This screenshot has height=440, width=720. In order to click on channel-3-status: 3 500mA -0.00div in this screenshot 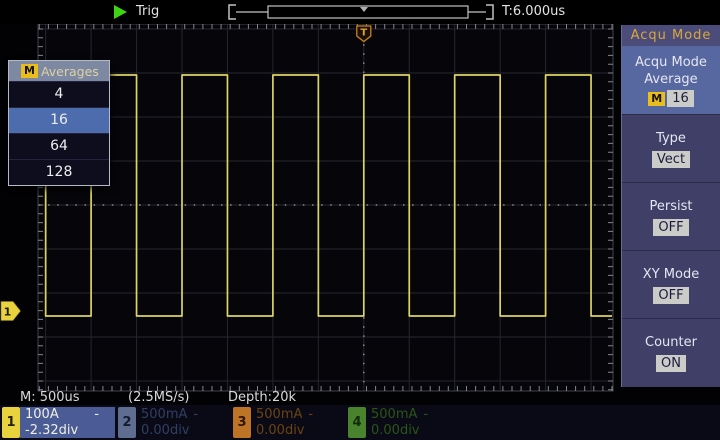, I will do `click(289, 422)`.